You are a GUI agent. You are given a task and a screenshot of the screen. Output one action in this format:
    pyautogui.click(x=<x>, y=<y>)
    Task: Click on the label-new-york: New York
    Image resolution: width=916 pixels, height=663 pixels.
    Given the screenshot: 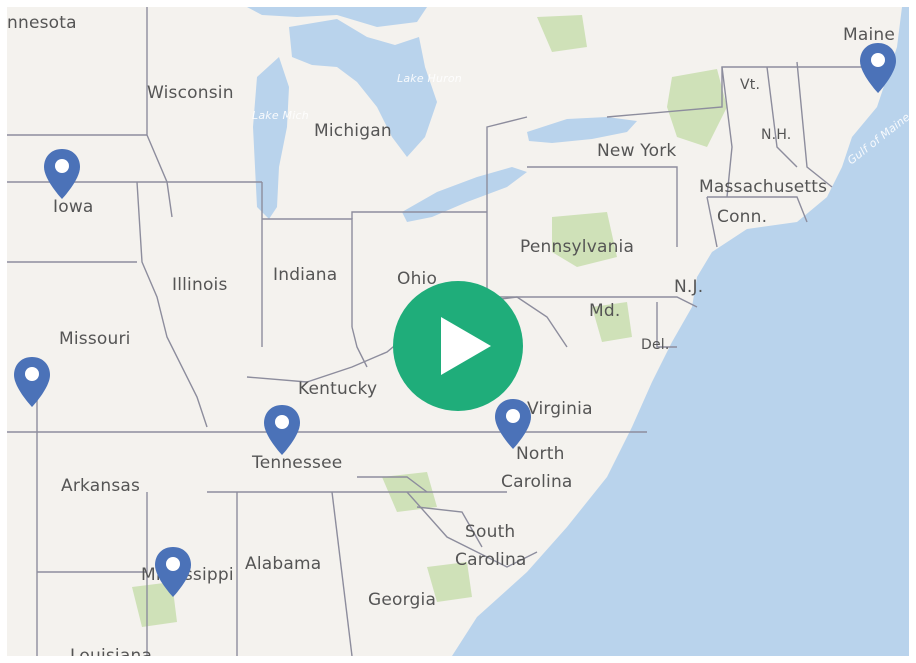 What is the action you would take?
    pyautogui.click(x=637, y=151)
    